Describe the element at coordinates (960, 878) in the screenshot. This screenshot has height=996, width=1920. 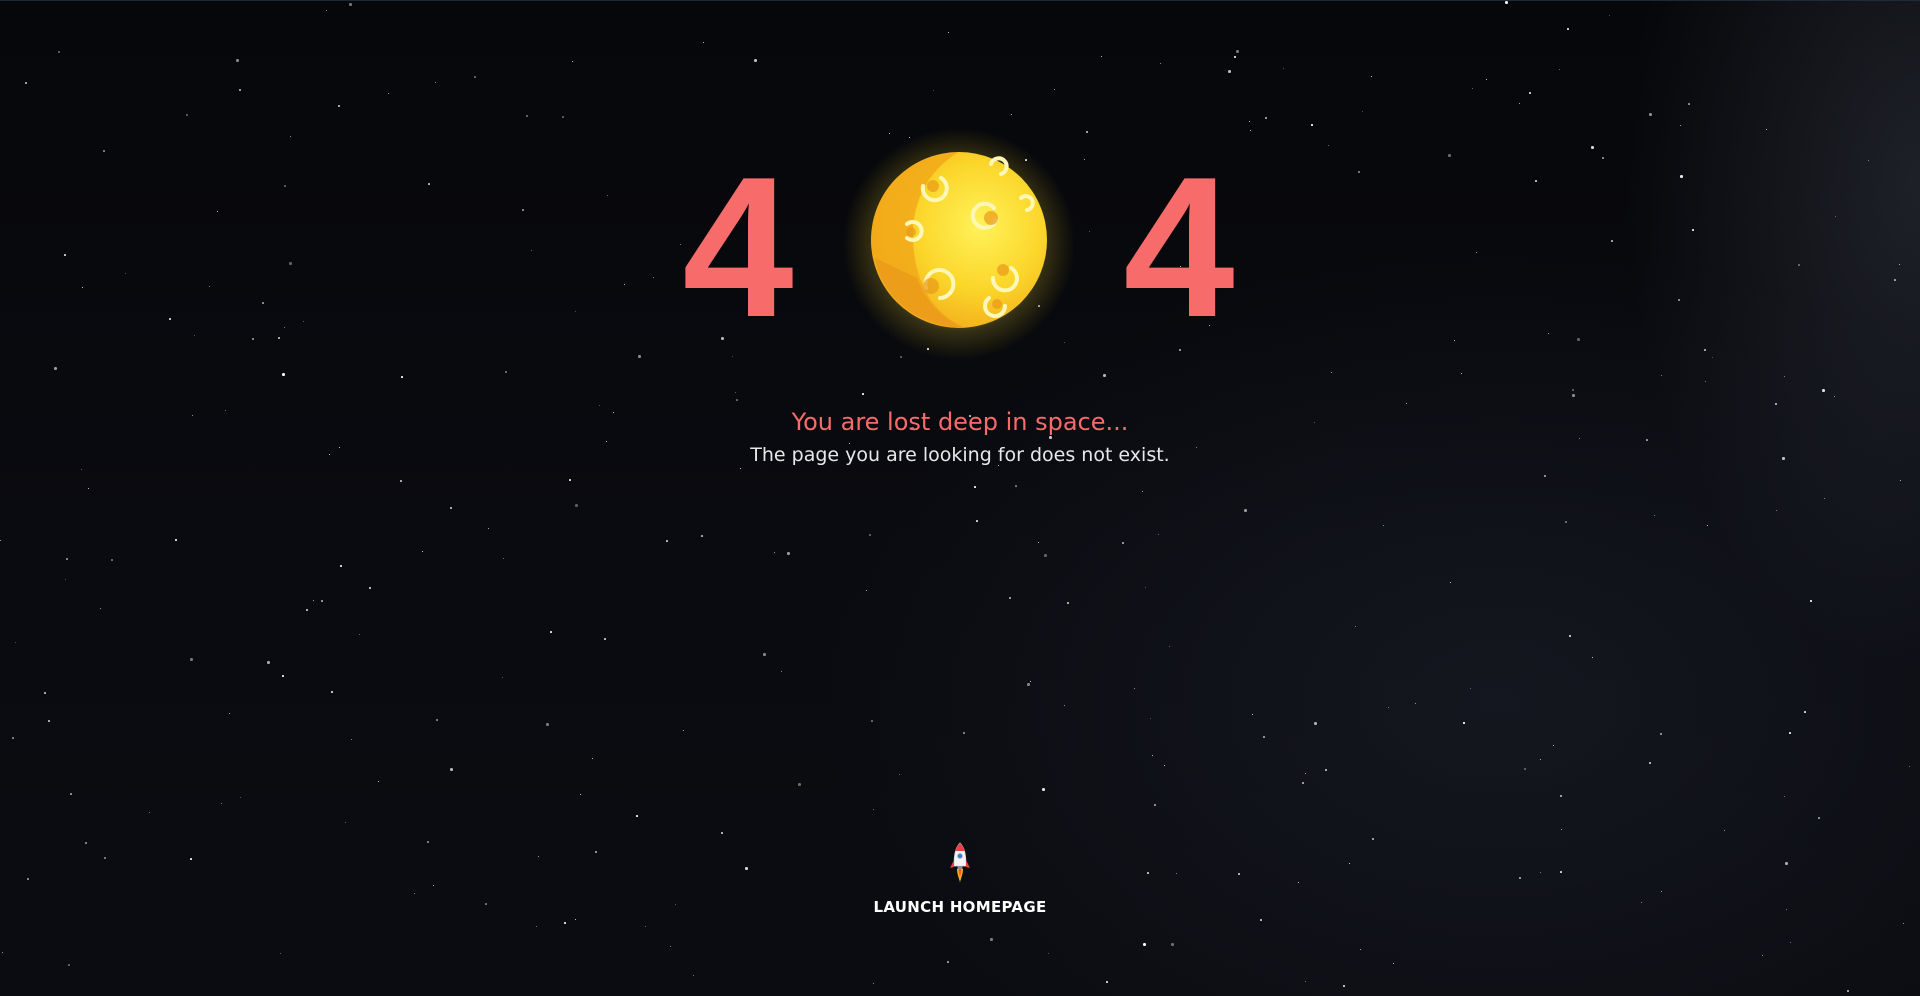
I see `launch-homepage-button: LAUNCH HOMEPAGE` at that location.